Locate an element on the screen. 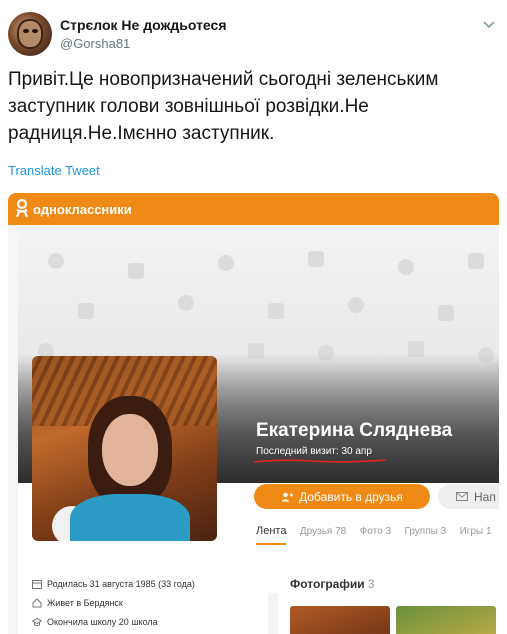 This screenshot has height=634, width=507. ok-header-bar: одноклассники is located at coordinates (253, 209).